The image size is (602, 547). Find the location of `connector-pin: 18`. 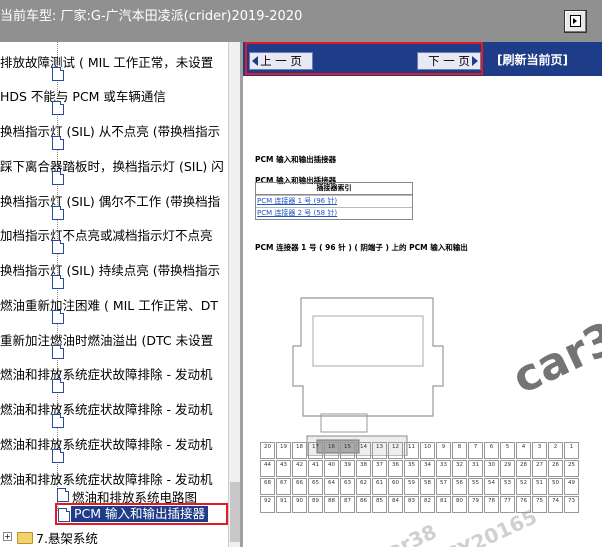

connector-pin: 18 is located at coordinates (299, 450).